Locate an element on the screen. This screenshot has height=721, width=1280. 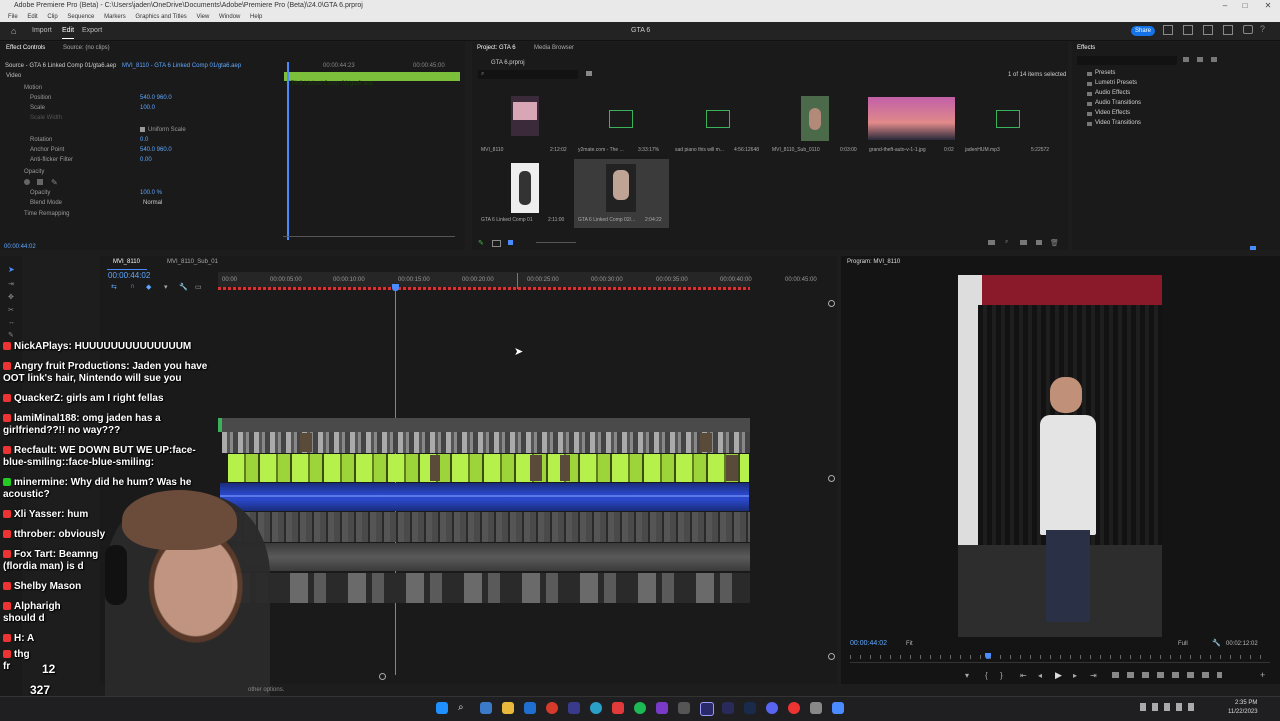
project-search-input is located at coordinates (528, 74).